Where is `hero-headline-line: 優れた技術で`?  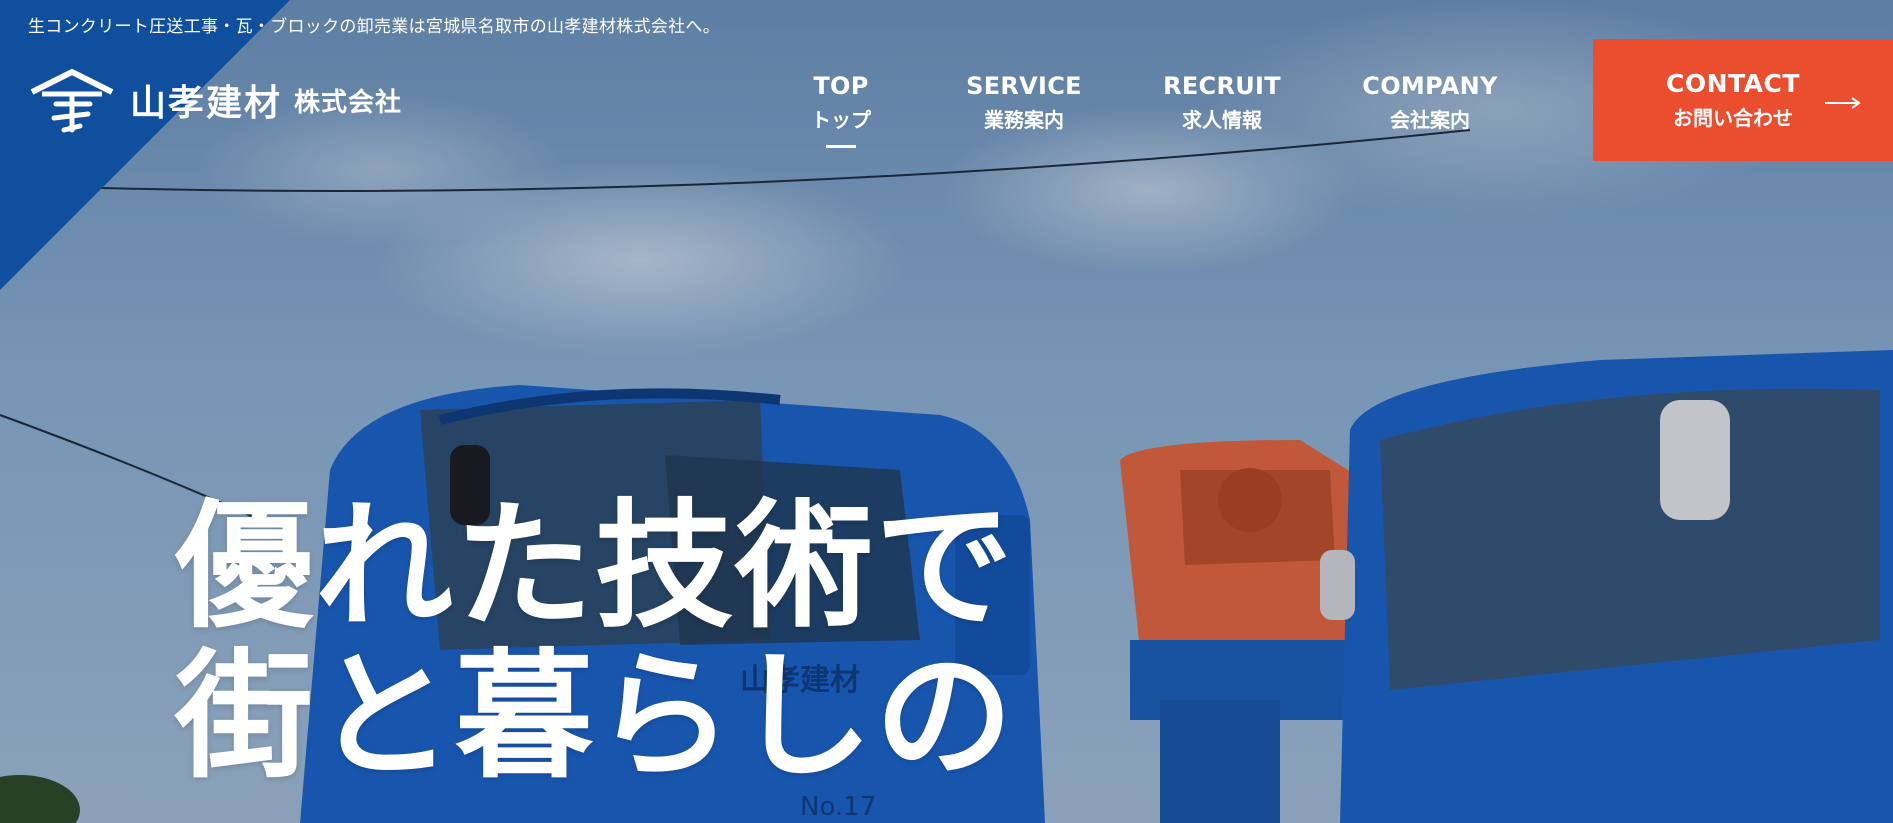
hero-headline-line: 優れた技術で is located at coordinates (595, 566).